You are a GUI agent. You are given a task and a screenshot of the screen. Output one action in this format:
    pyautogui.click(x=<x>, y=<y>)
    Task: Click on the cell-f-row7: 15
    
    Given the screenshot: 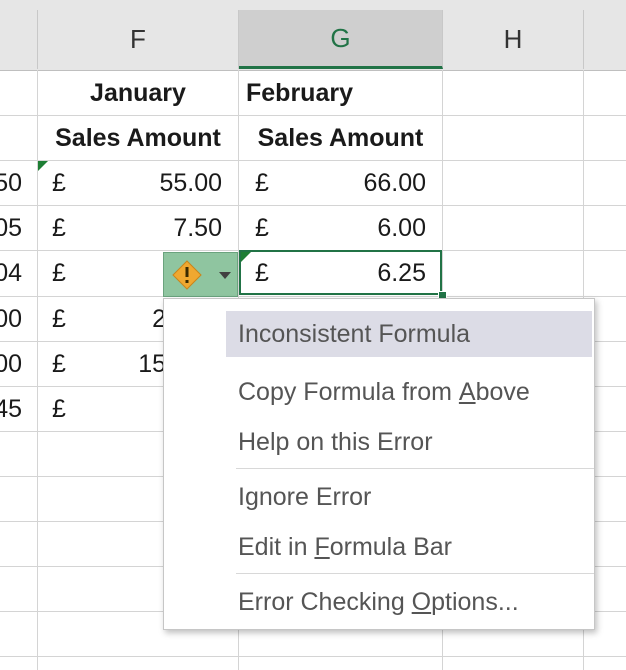 What is the action you would take?
    pyautogui.click(x=123, y=364)
    